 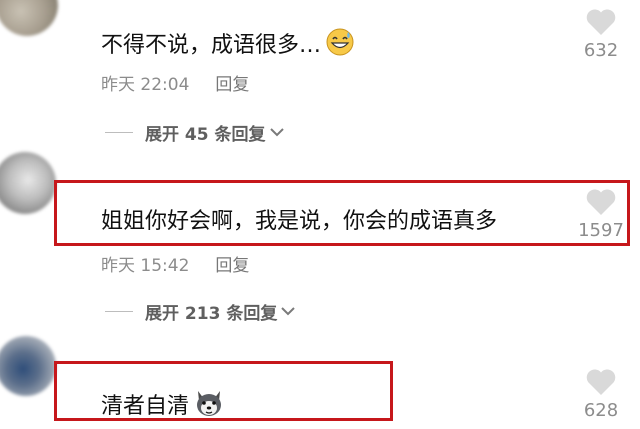 I want to click on timestamp: 昨天 22:04, so click(x=145, y=85).